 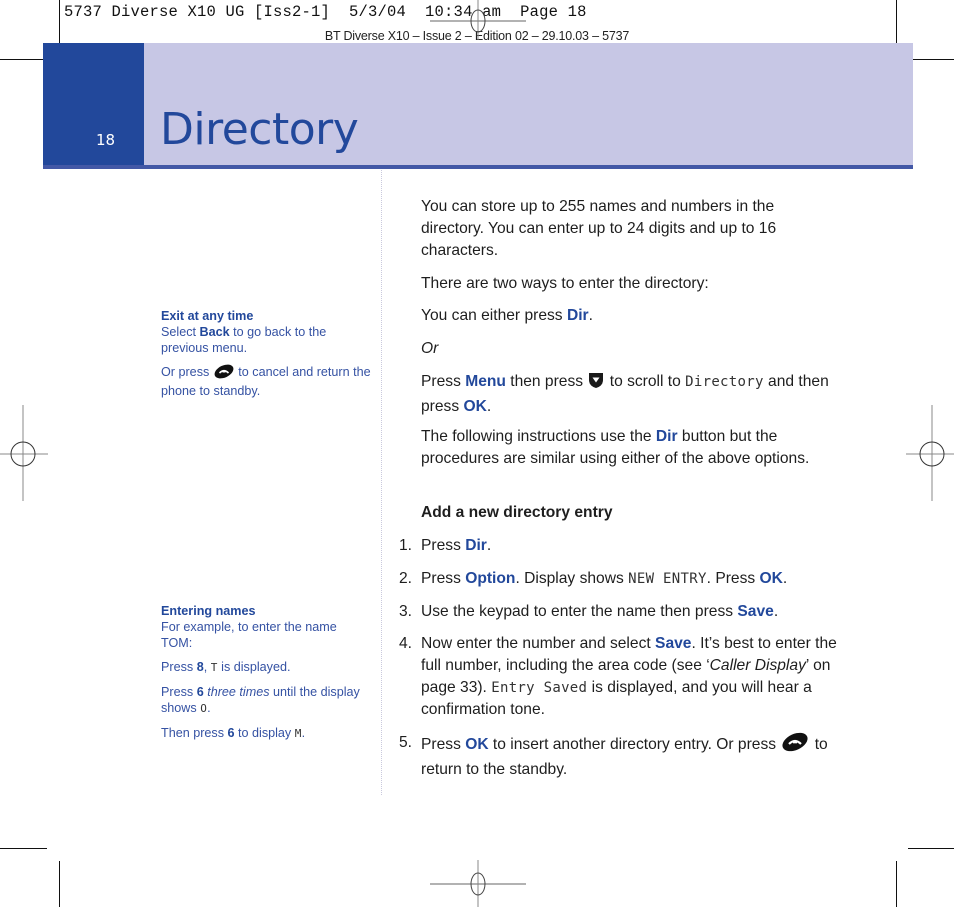 I want to click on either-paragraph: You can either press Dir., so click(x=631, y=316).